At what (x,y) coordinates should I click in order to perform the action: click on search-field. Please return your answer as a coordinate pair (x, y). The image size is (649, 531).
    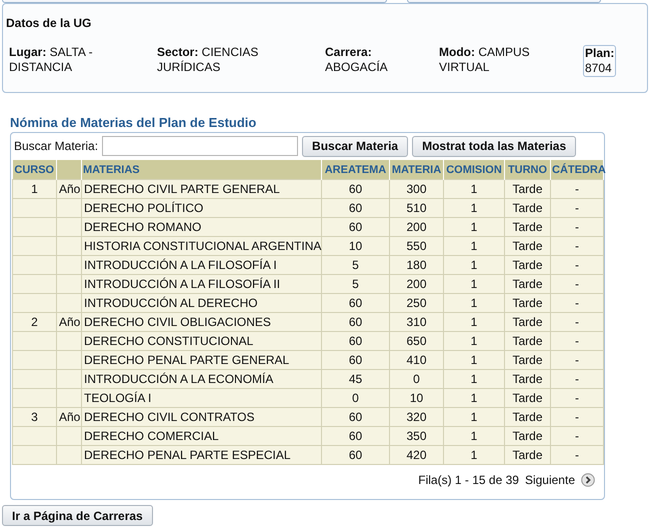
    Looking at the image, I should click on (200, 146).